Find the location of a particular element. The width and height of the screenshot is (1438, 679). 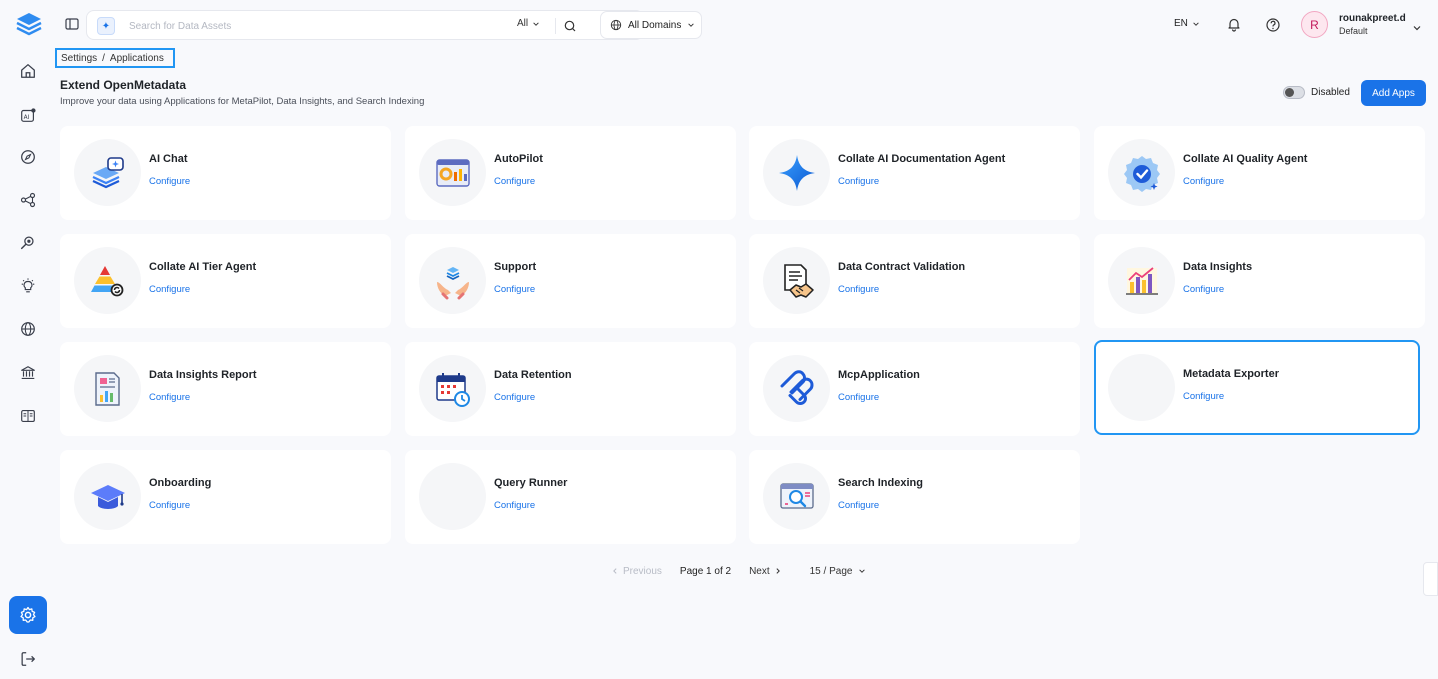

governance-bank-icon is located at coordinates (28, 373).